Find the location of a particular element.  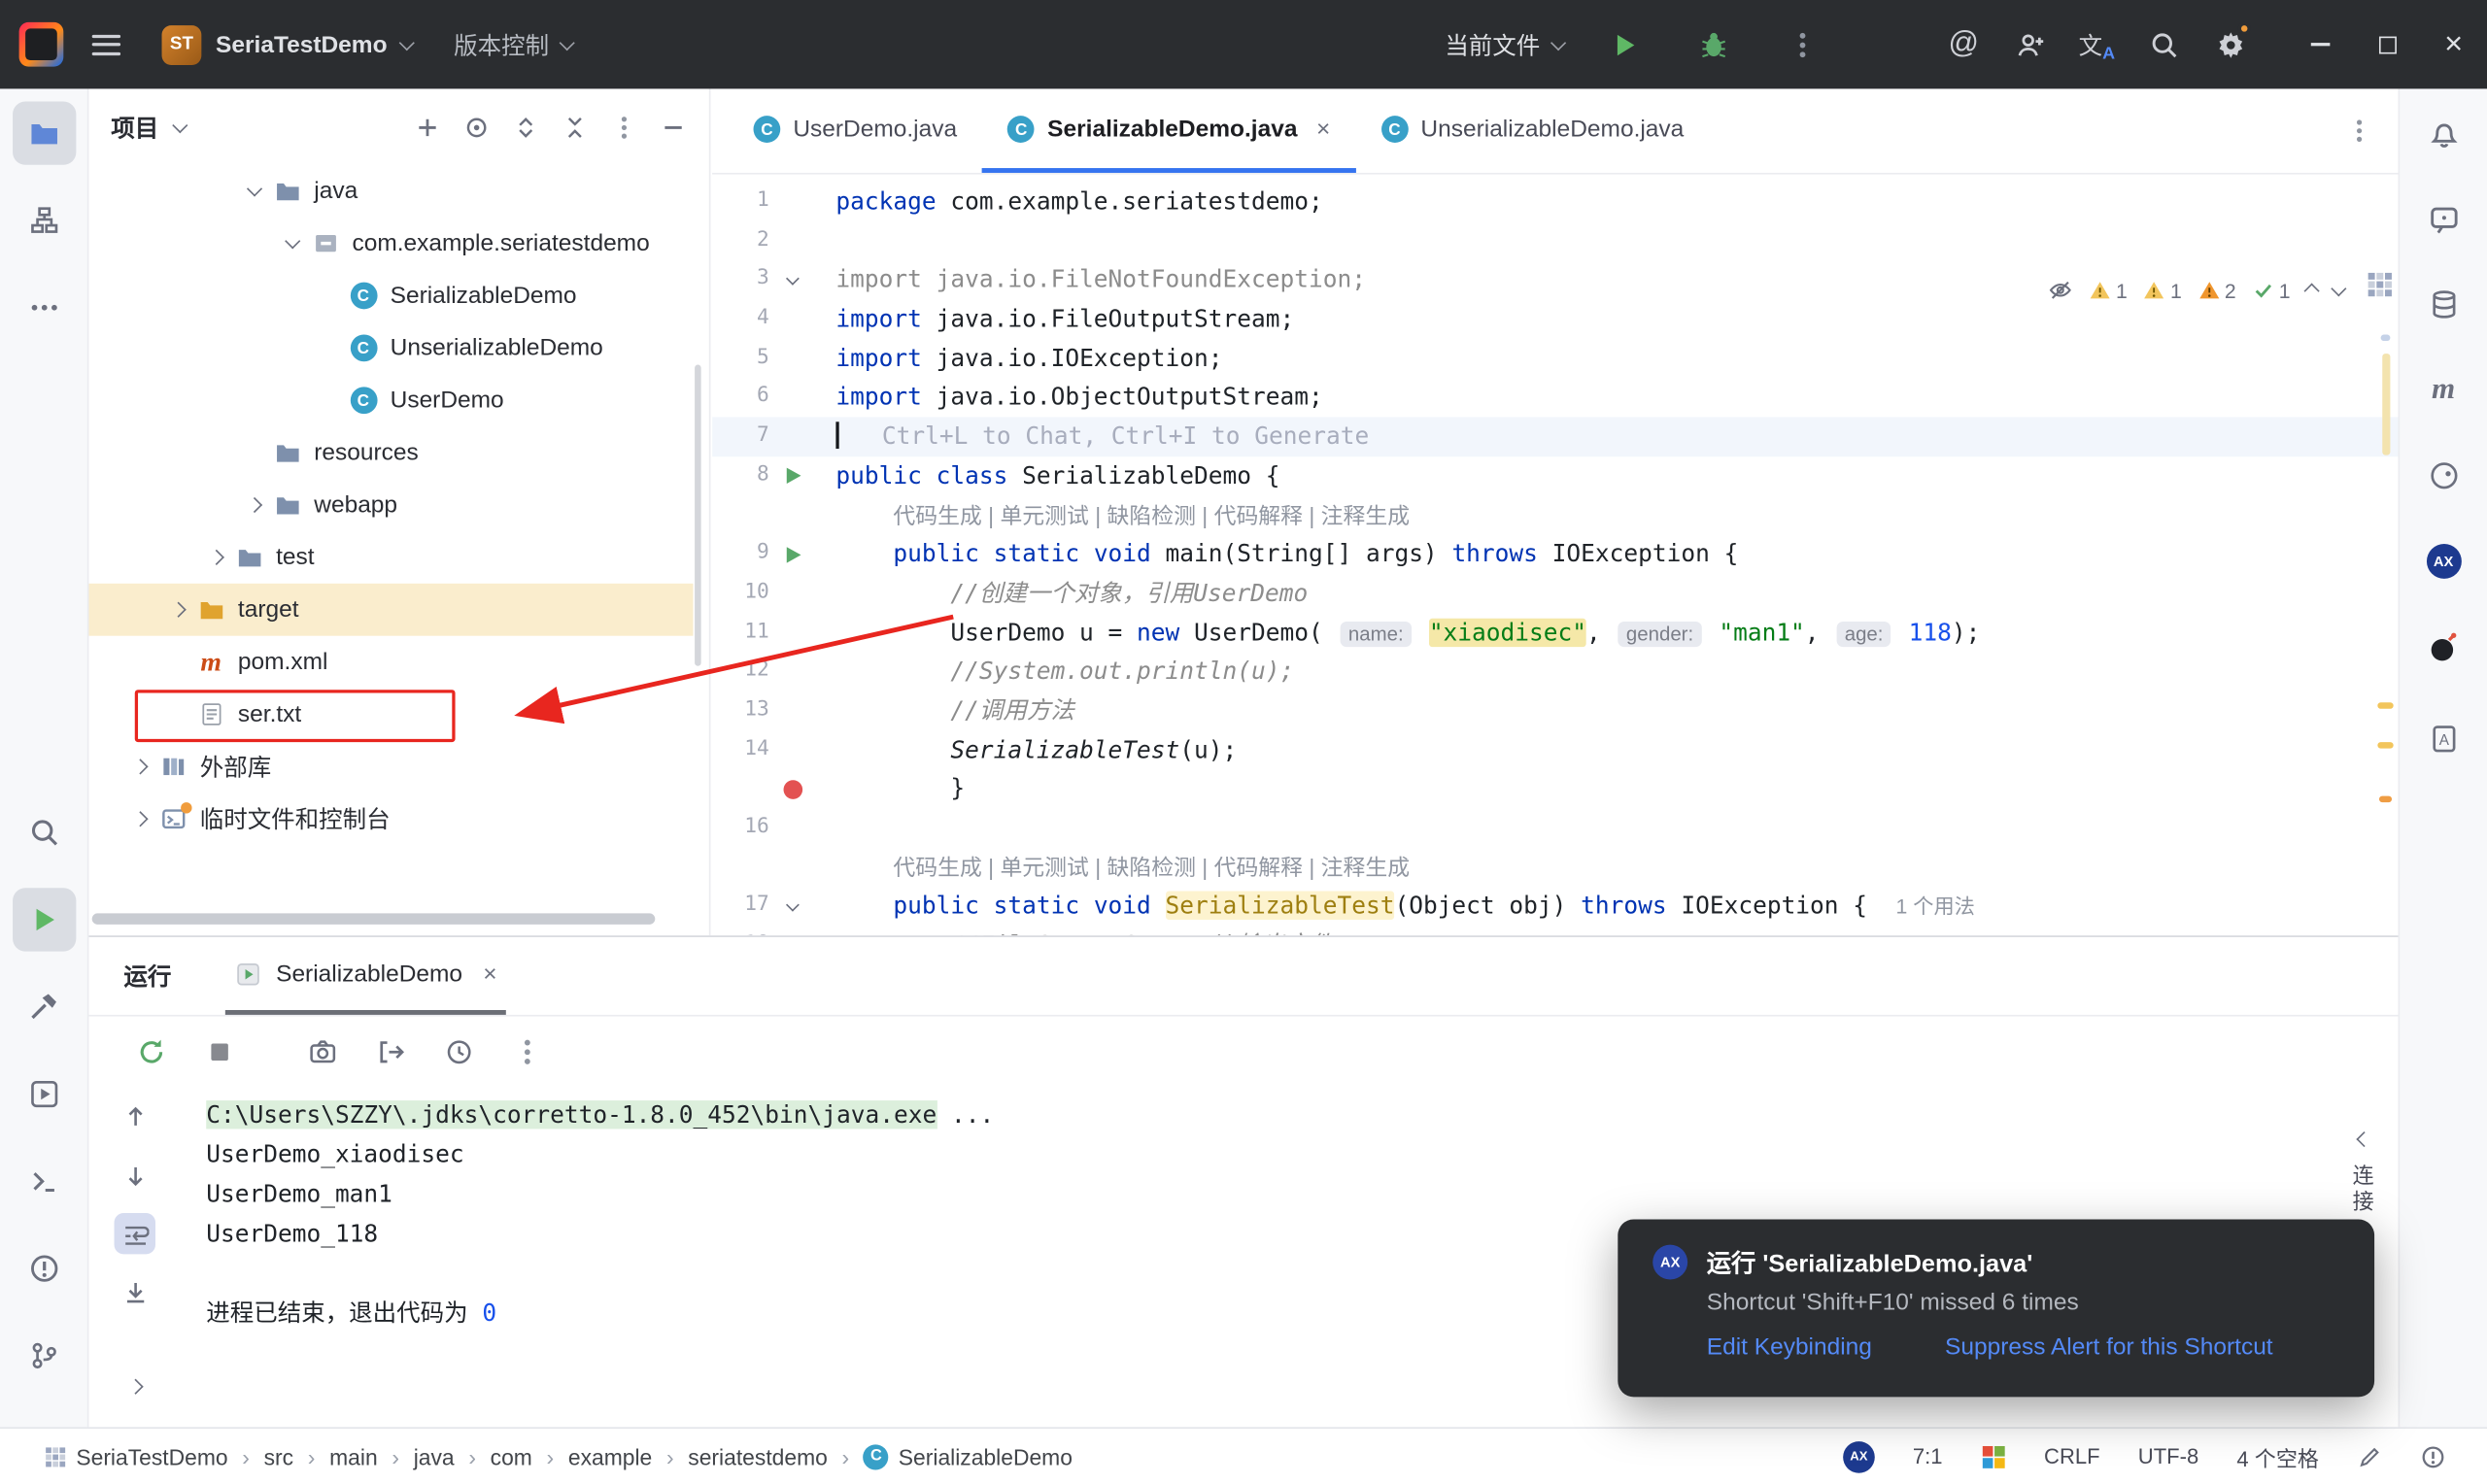

maven-icon: m is located at coordinates (2442, 390).